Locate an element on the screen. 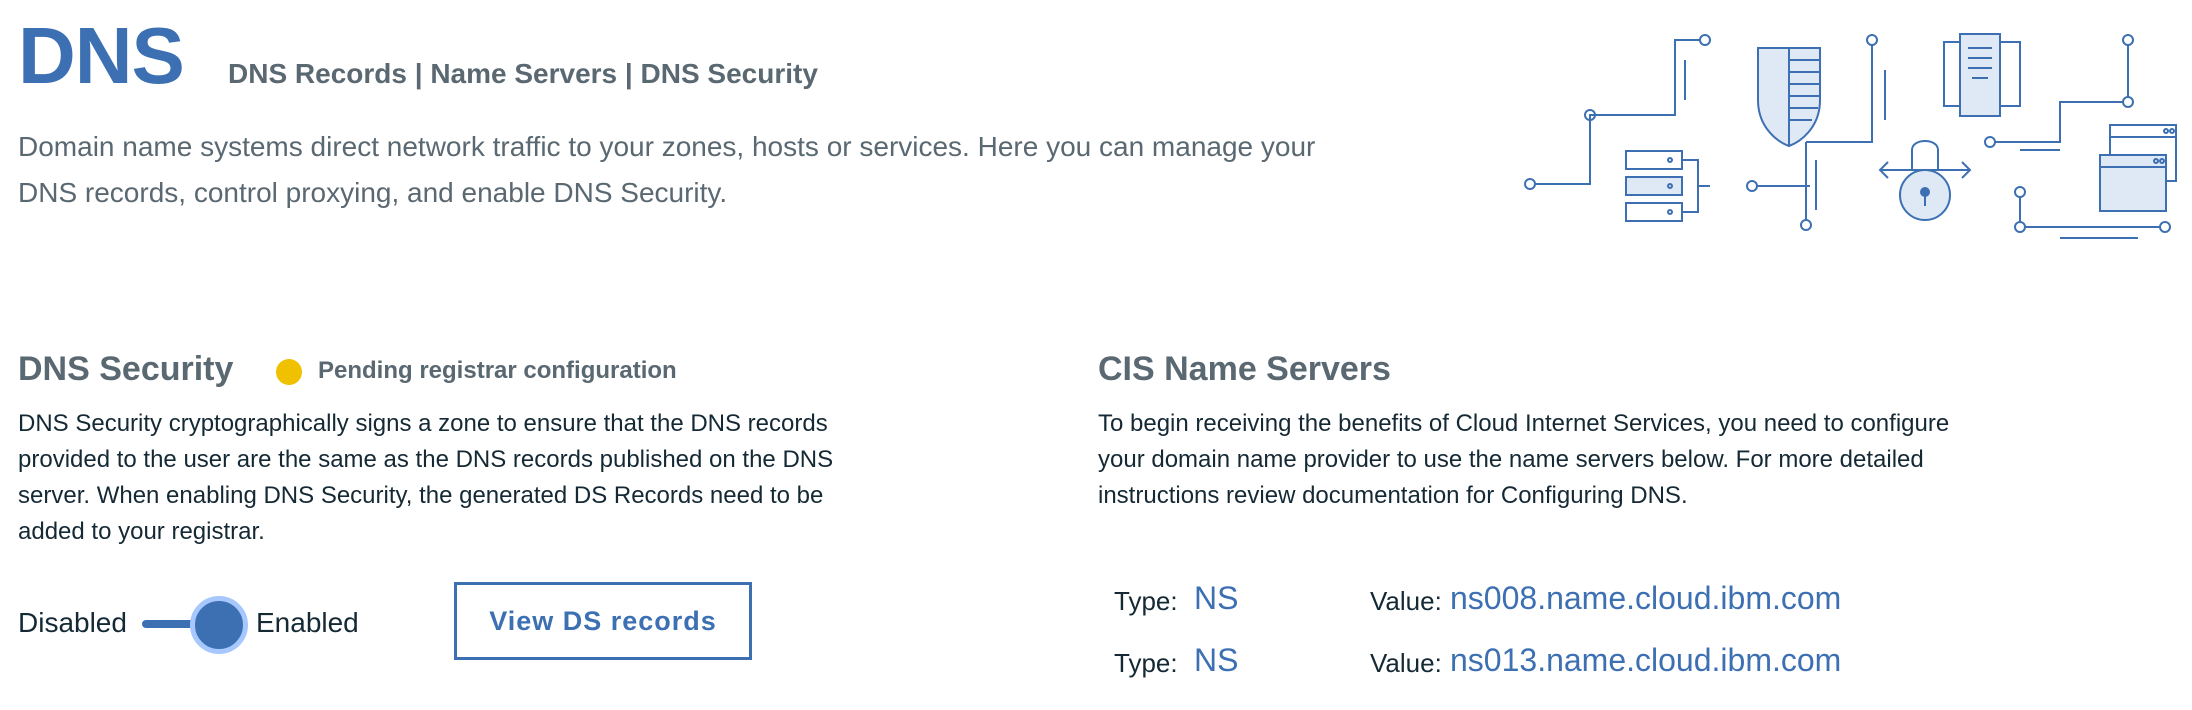 This screenshot has width=2192, height=710. lock-icon is located at coordinates (1925, 180).